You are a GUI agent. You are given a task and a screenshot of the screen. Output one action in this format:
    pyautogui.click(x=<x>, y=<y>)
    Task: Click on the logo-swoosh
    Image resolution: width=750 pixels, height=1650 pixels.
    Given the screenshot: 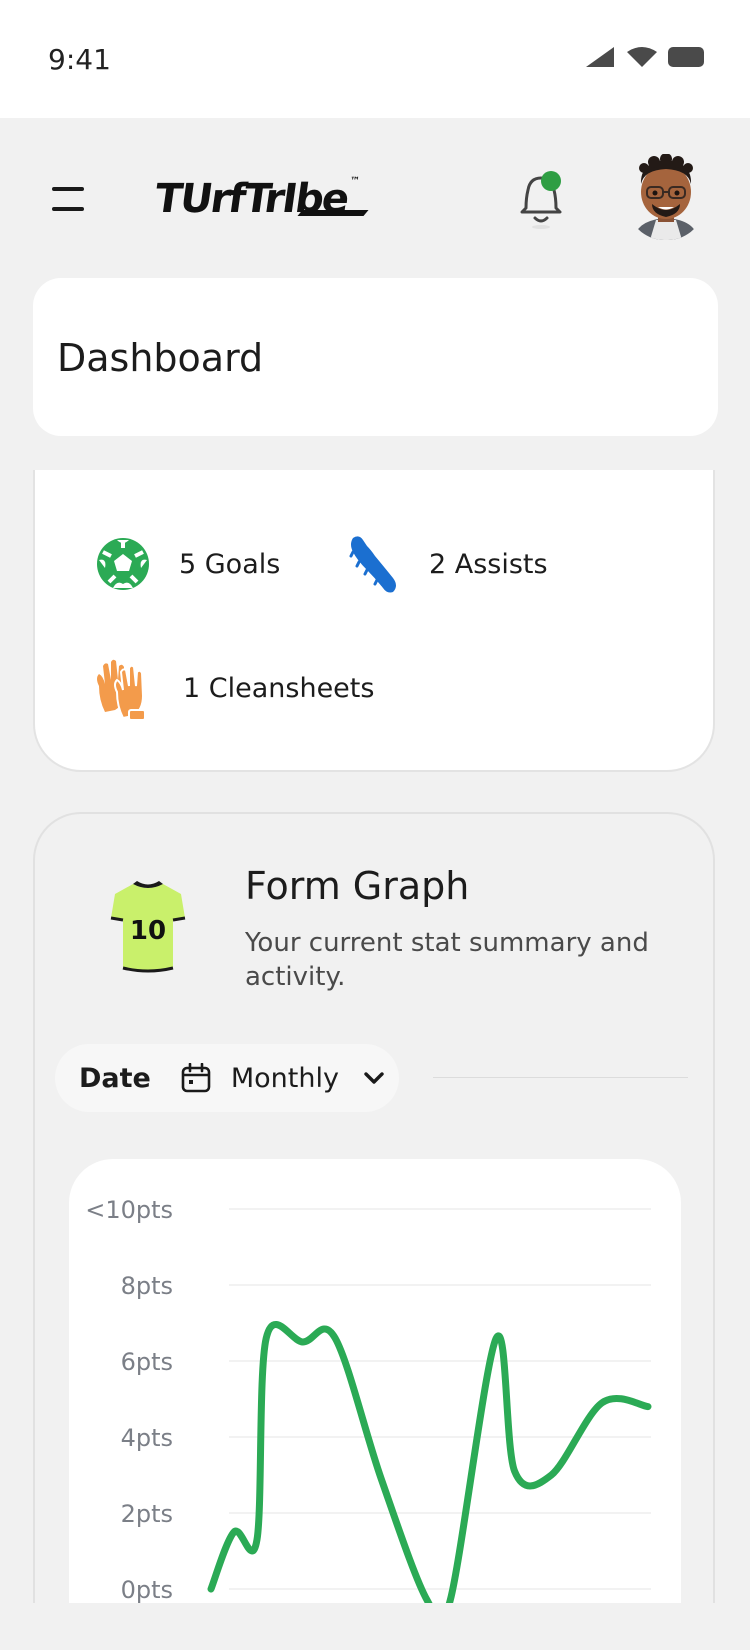 What is the action you would take?
    pyautogui.click(x=333, y=213)
    